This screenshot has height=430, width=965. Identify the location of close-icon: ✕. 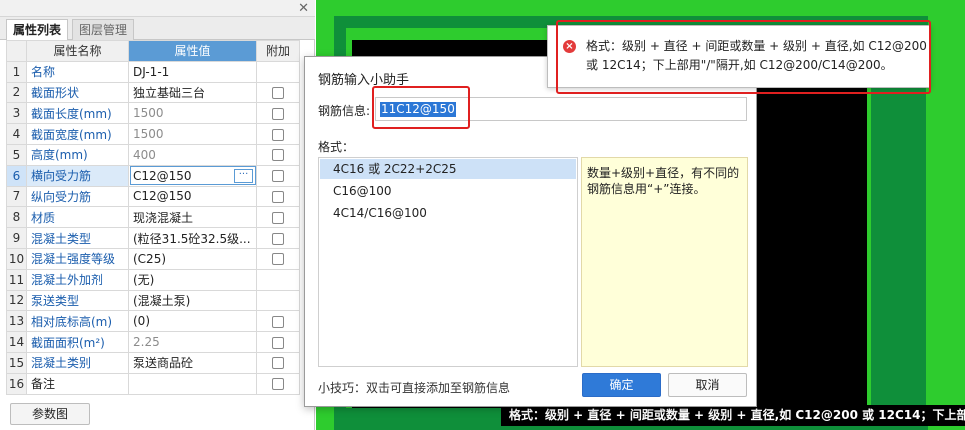
(303, 8).